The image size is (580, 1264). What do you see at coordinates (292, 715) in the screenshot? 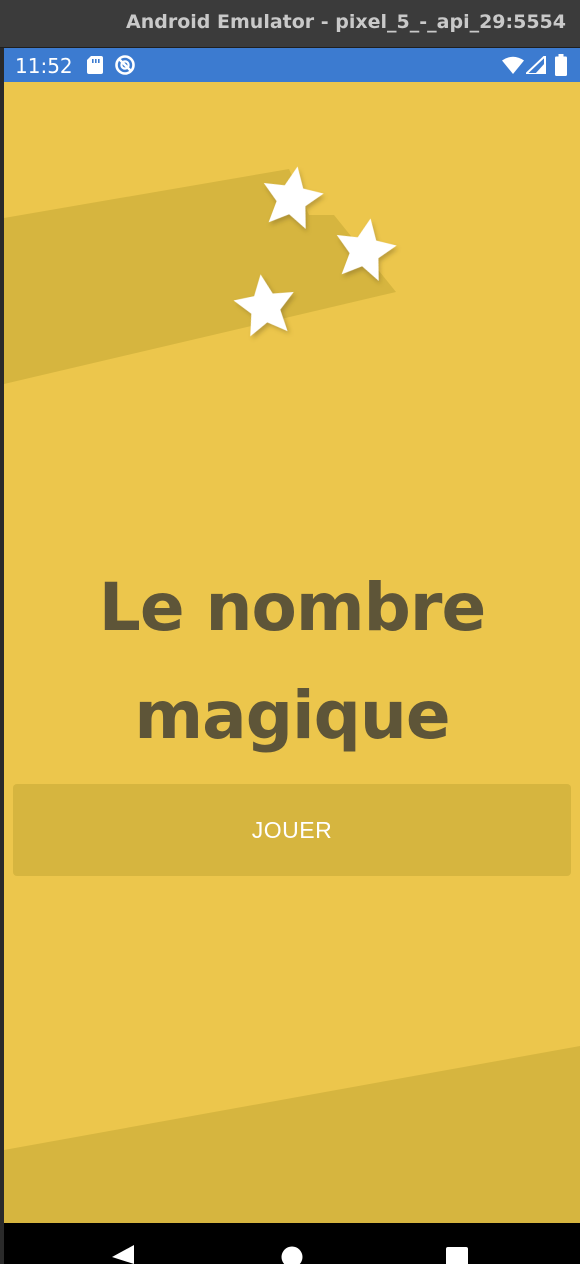
I see `app-title-line2: magique` at bounding box center [292, 715].